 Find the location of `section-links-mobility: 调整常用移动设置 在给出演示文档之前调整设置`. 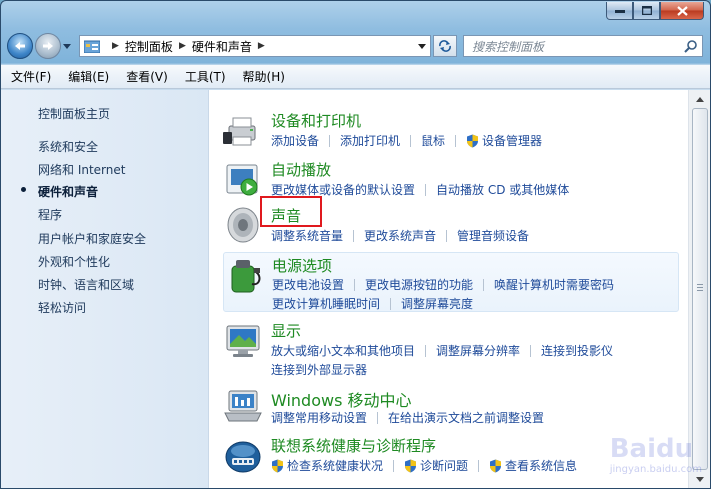

section-links-mobility: 调整常用移动设置 在给出演示文档之前调整设置 is located at coordinates (407, 417).